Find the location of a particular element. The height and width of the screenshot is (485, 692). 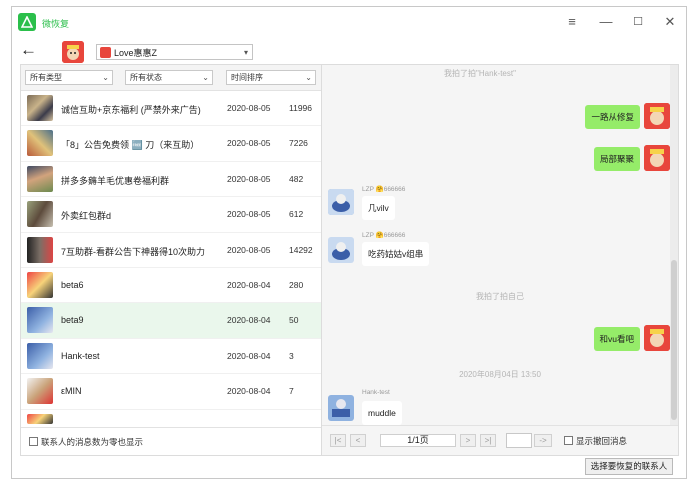

maximize-icon: ☐ is located at coordinates (638, 22).